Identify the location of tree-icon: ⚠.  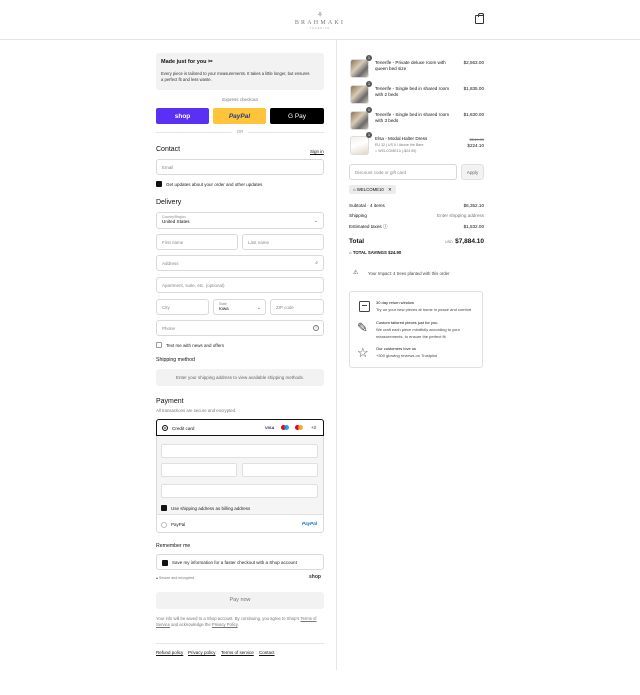
(356, 273).